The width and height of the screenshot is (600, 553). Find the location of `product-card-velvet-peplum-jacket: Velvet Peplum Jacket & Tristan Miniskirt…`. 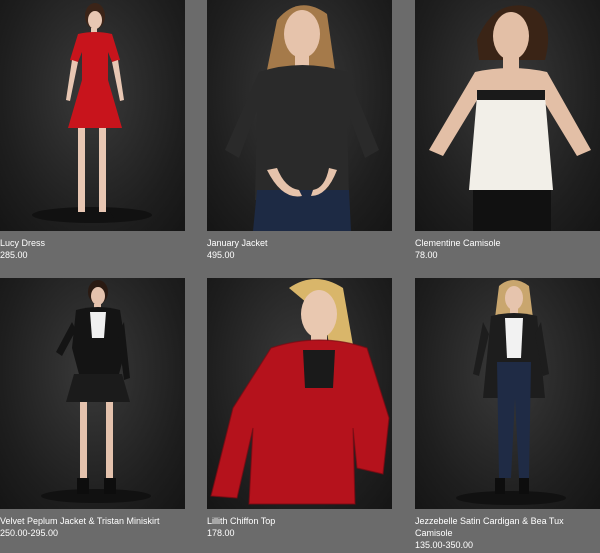

product-card-velvet-peplum-jacket: Velvet Peplum Jacket & Tristan Miniskirt… is located at coordinates (92, 408).